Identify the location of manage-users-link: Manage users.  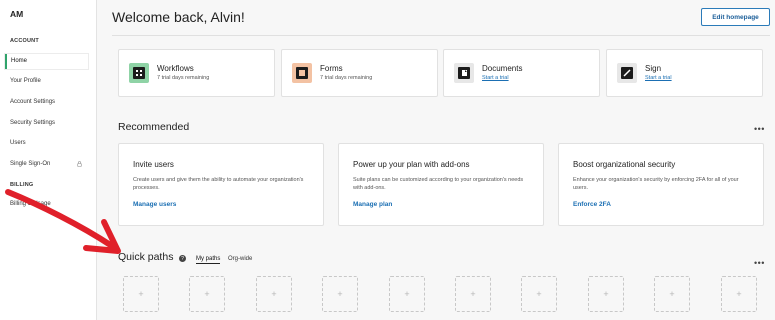
(154, 204).